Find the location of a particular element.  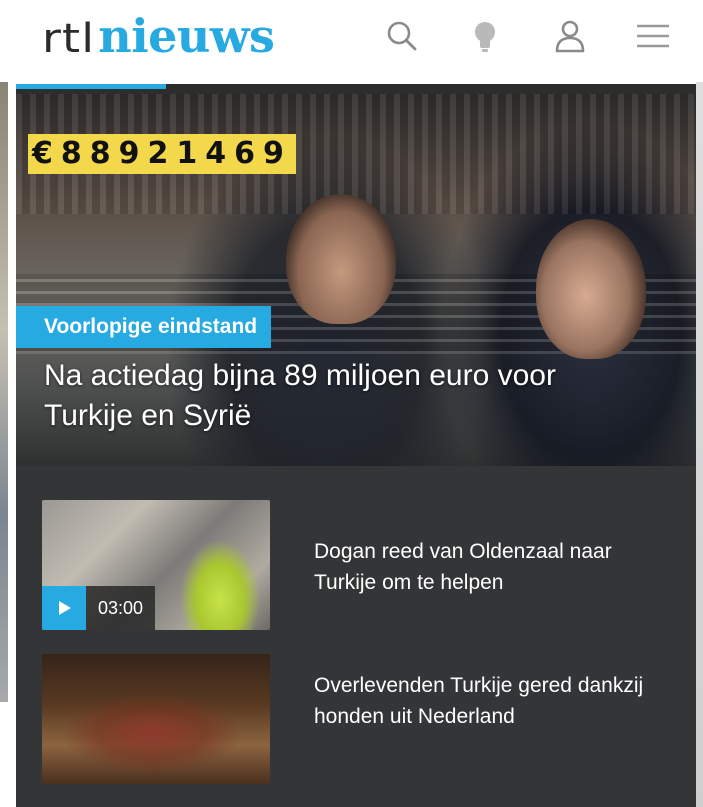

hero-photo-person-left is located at coordinates (341, 259).